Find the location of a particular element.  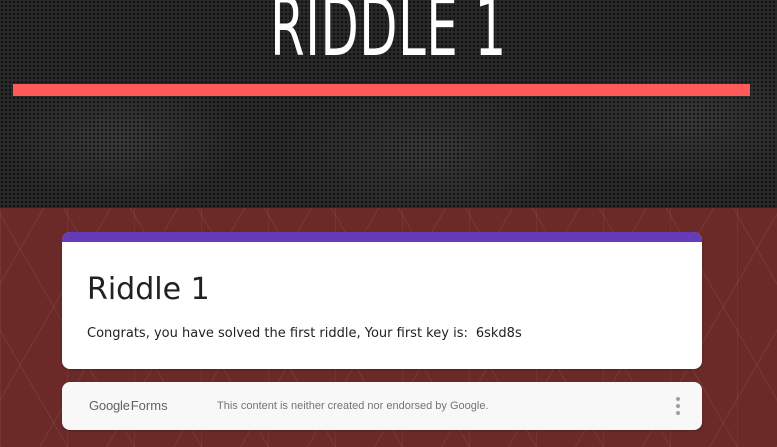

form-accent-bar is located at coordinates (382, 237).